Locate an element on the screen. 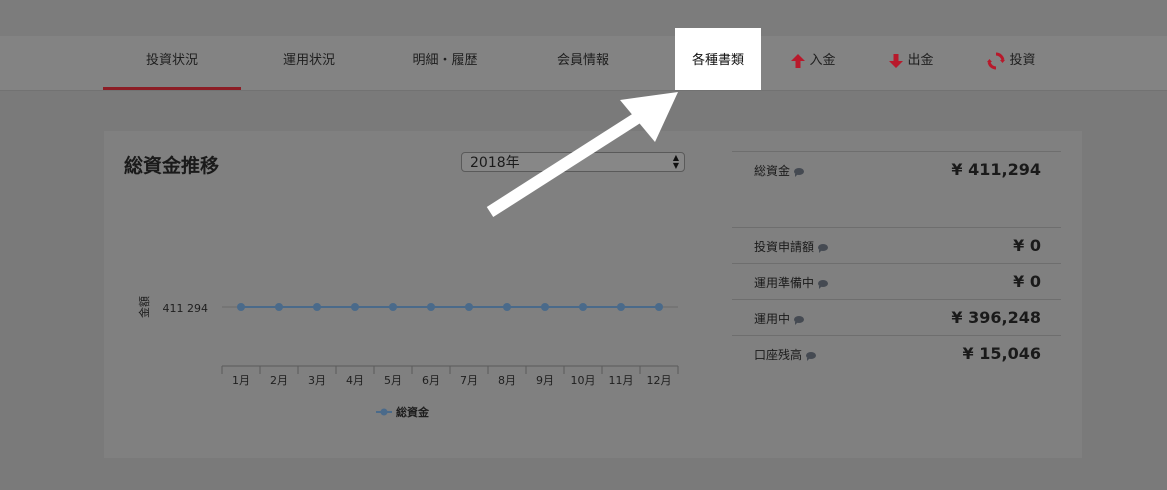 The image size is (1167, 490). arrow-shaft is located at coordinates (567, 162).